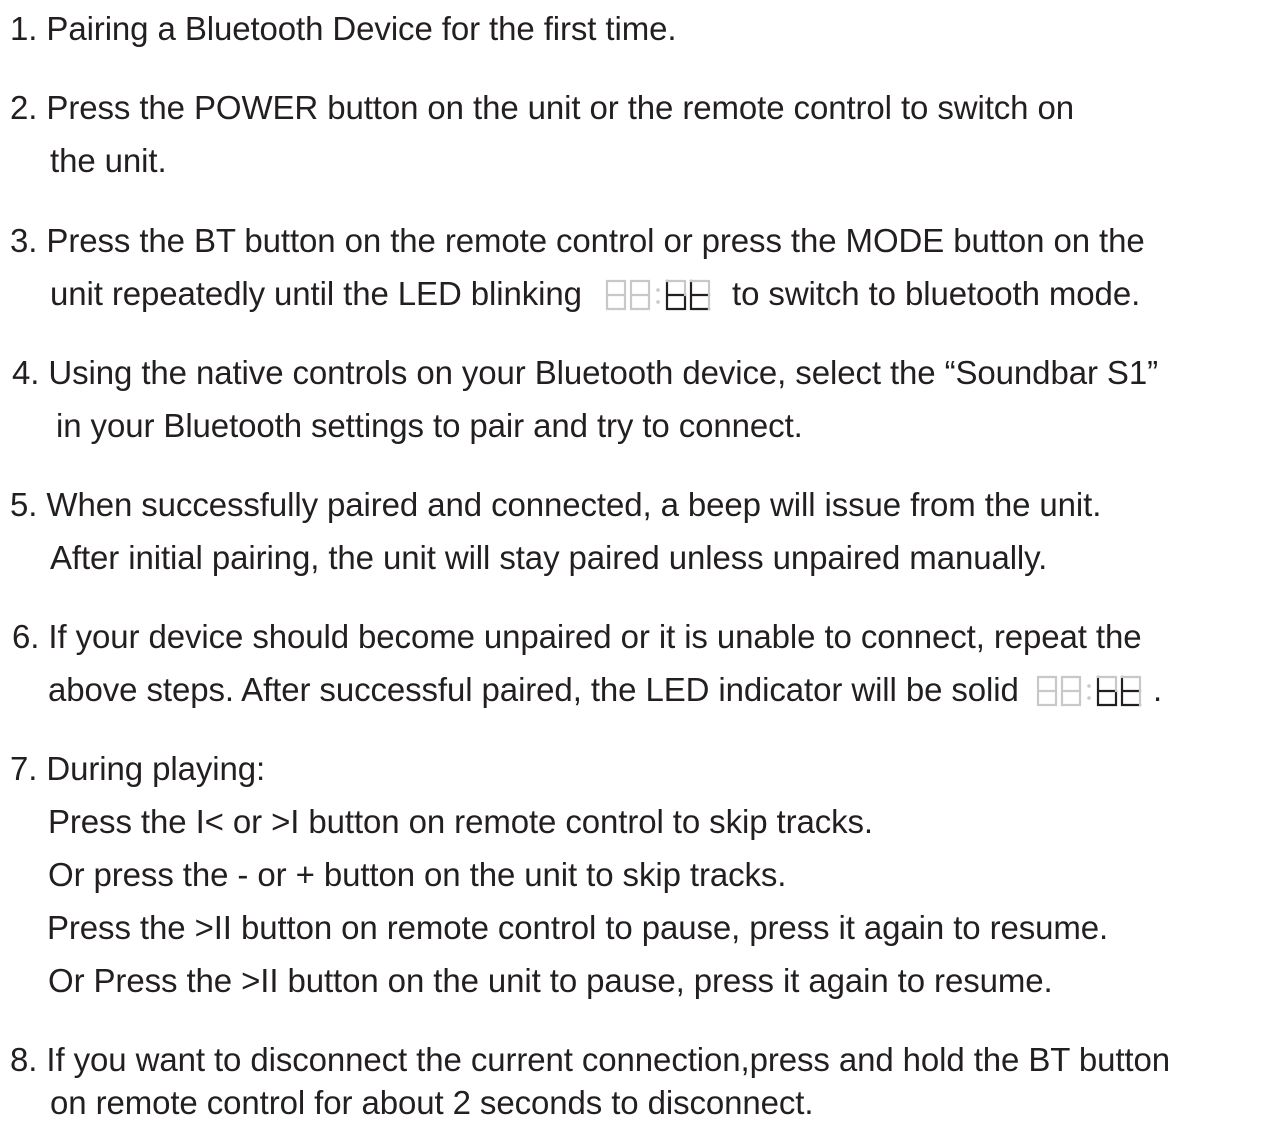 The width and height of the screenshot is (1283, 1123). What do you see at coordinates (24, 28) in the screenshot?
I see `step-1-number: 1.` at bounding box center [24, 28].